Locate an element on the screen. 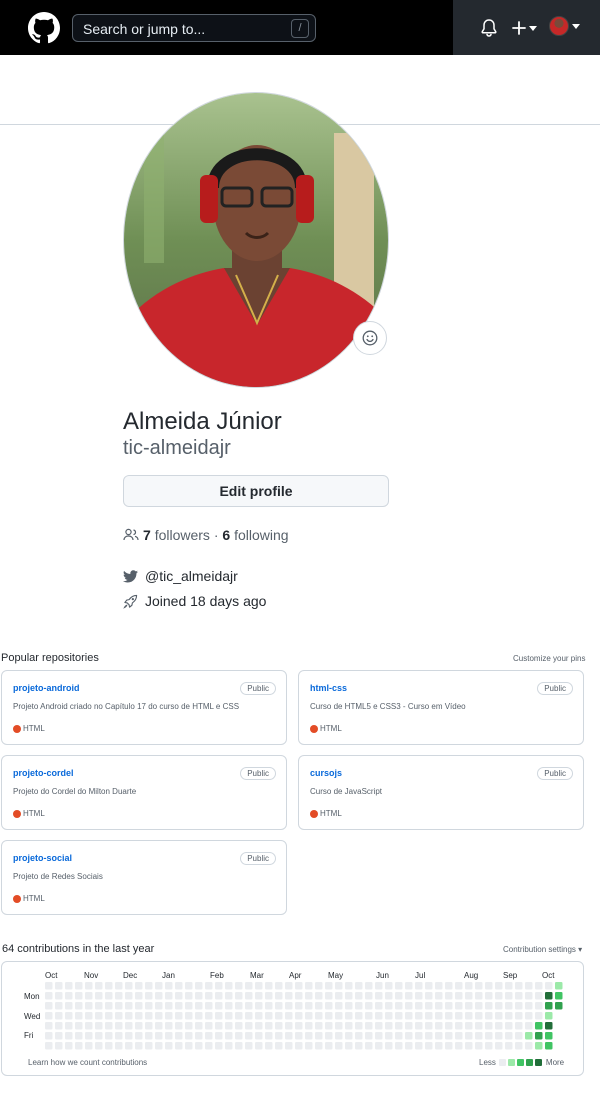 The height and width of the screenshot is (1094, 600). repo-link: projeto-social is located at coordinates (42, 858).